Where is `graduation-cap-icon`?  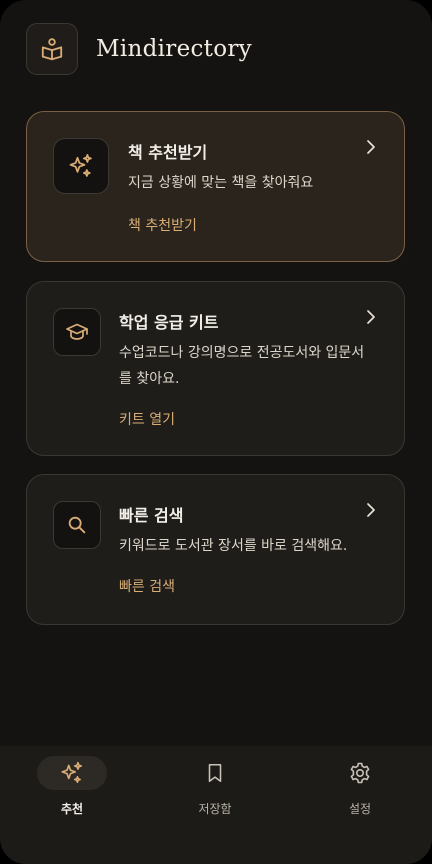 graduation-cap-icon is located at coordinates (77, 331).